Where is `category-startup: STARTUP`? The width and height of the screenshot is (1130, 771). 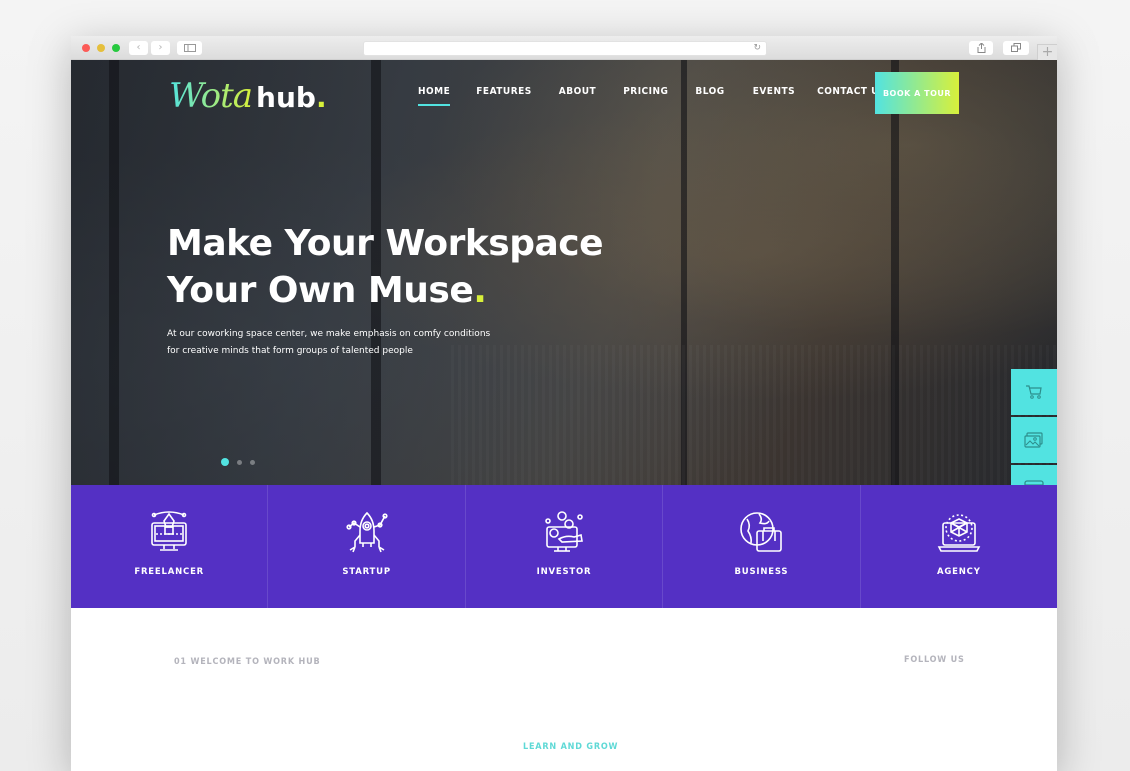 category-startup: STARTUP is located at coordinates (367, 546).